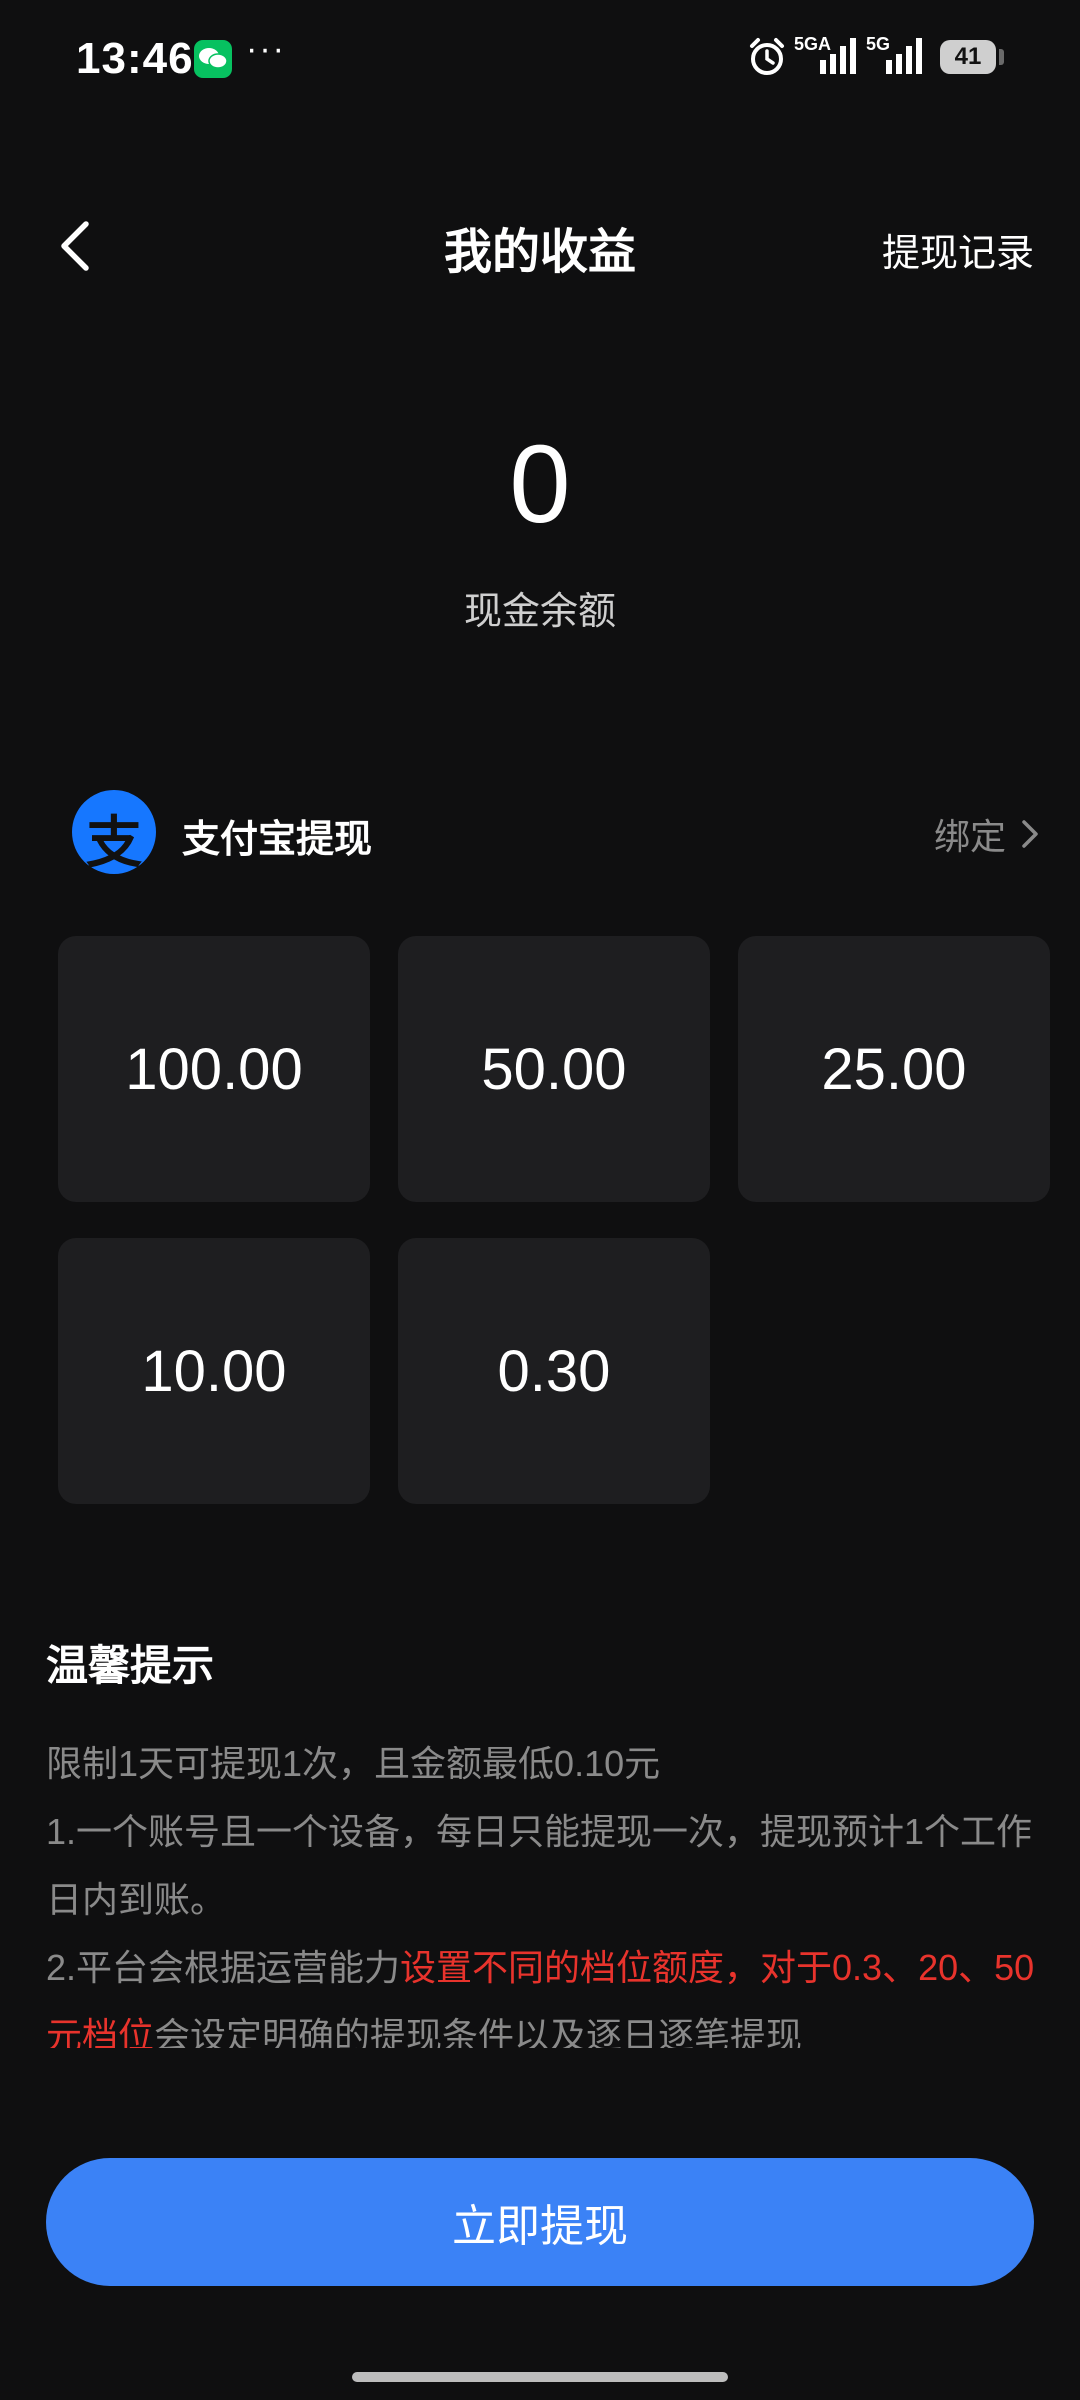 The image size is (1080, 2400). Describe the element at coordinates (114, 842) in the screenshot. I see `alipay-logo-glyph: 支` at that location.